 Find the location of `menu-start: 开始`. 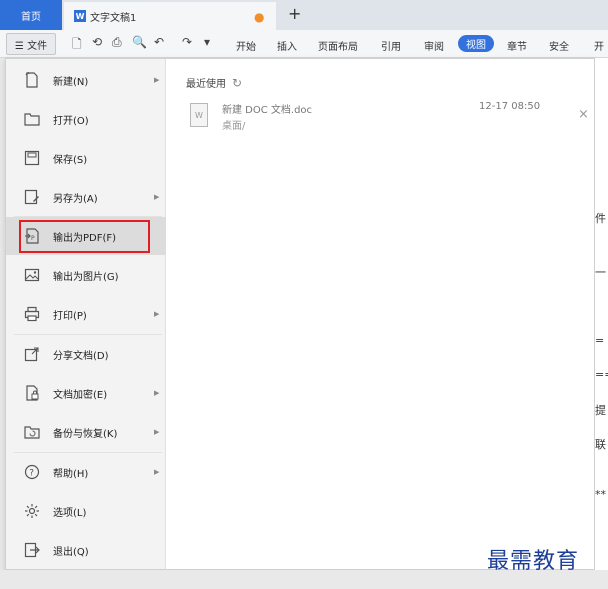

menu-start: 开始 is located at coordinates (246, 45).